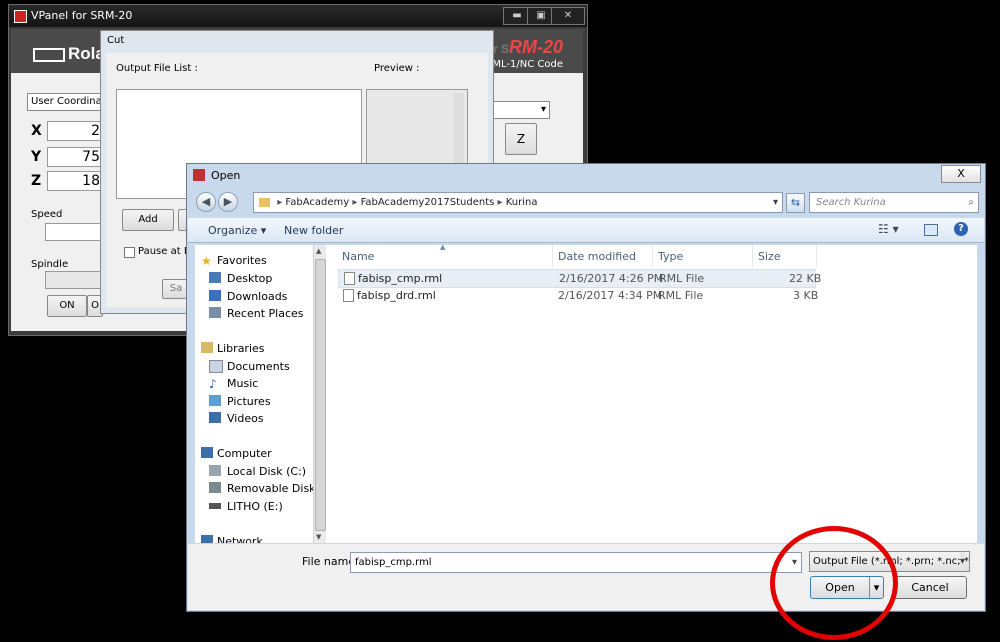 This screenshot has width=1000, height=642. I want to click on vpanel-titlebar: VPanel for SRM-20 ▬ ▣ ✕, so click(298, 16).